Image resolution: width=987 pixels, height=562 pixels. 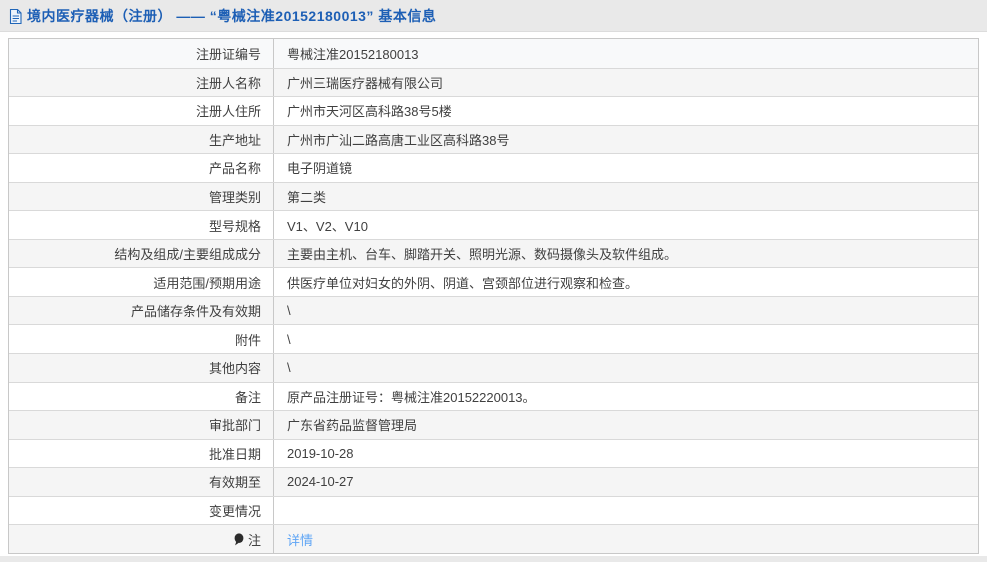 What do you see at coordinates (493, 481) in the screenshot?
I see `table-row: 有效期至 2024-10-27` at bounding box center [493, 481].